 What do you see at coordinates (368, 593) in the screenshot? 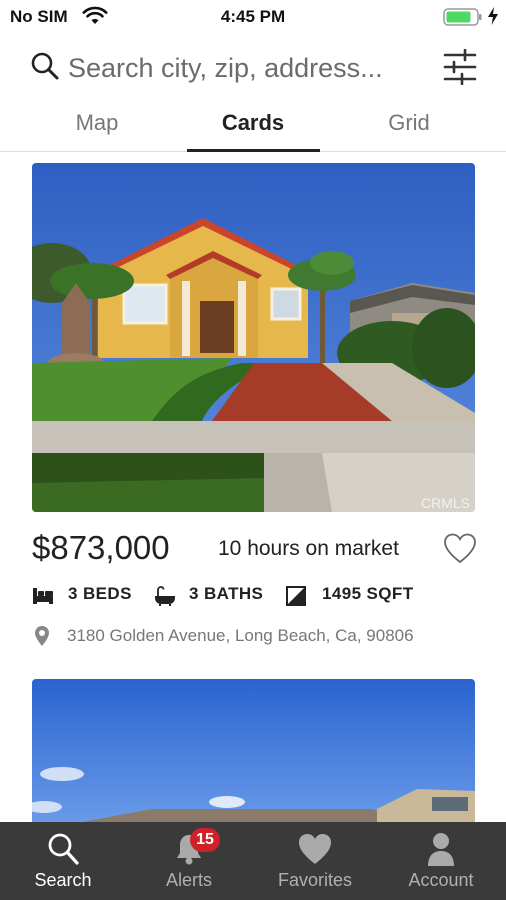
I see `sqft-value: 1495 SQFT` at bounding box center [368, 593].